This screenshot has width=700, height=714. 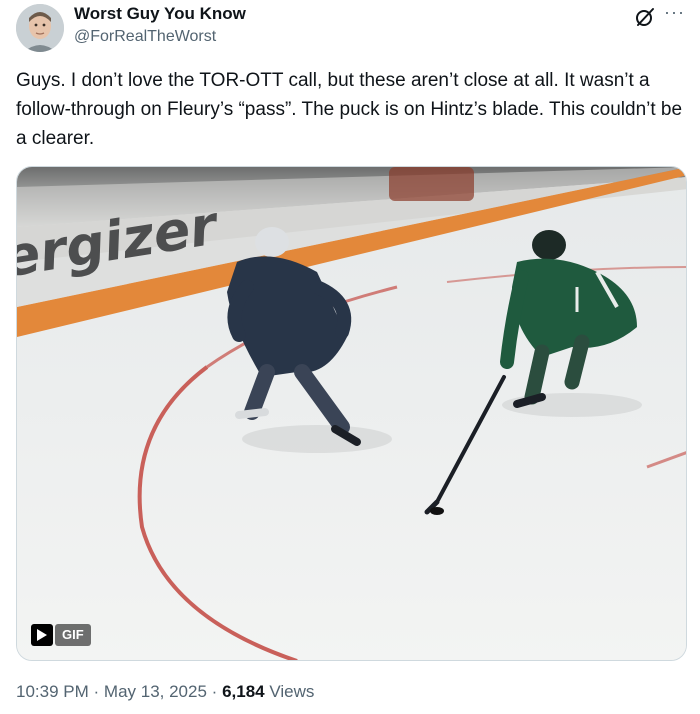 What do you see at coordinates (292, 691) in the screenshot?
I see `views-label: Views` at bounding box center [292, 691].